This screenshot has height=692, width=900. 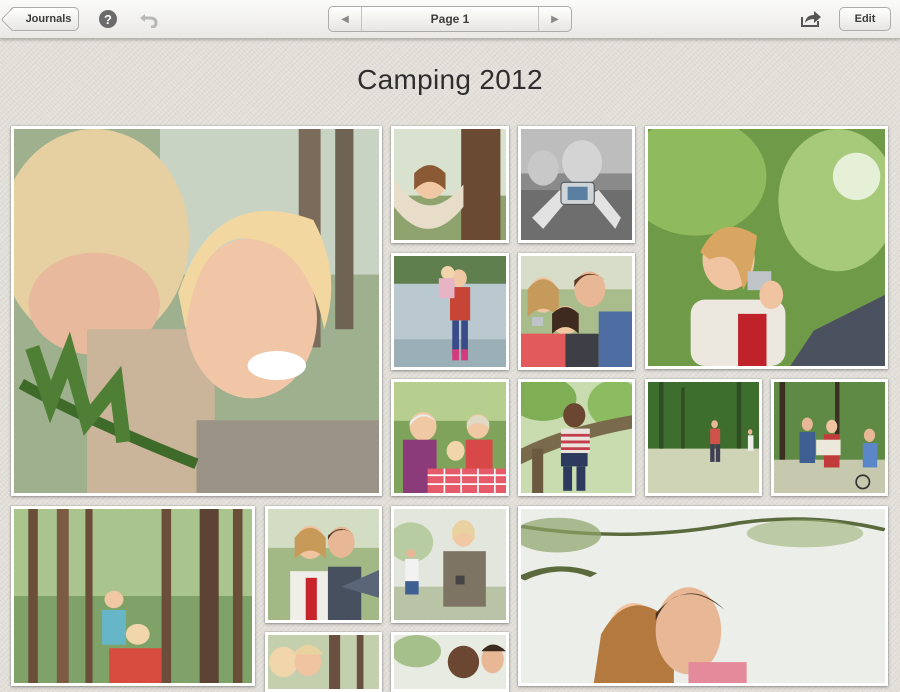 I want to click on previous-page-button: ◀, so click(x=345, y=19).